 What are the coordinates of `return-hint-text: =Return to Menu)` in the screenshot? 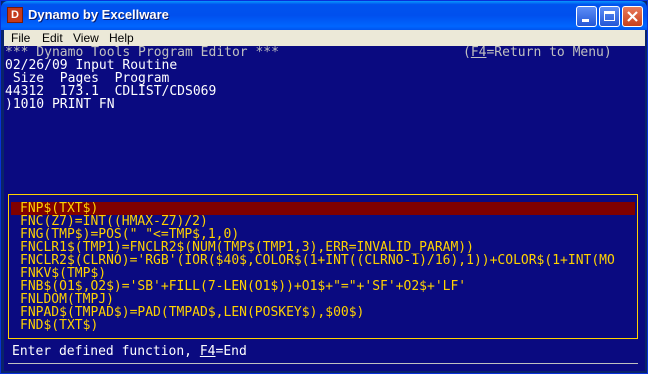 It's located at (549, 52).